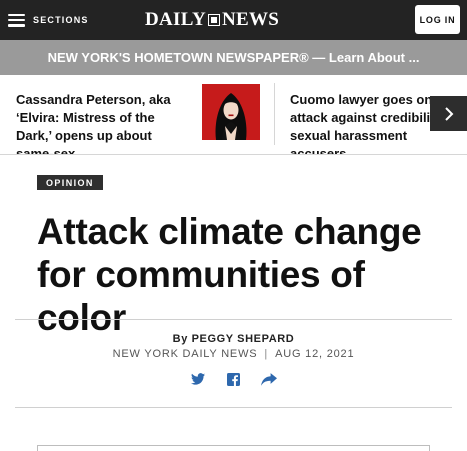  I want to click on publish-date: AUG 12, 2021, so click(315, 354).